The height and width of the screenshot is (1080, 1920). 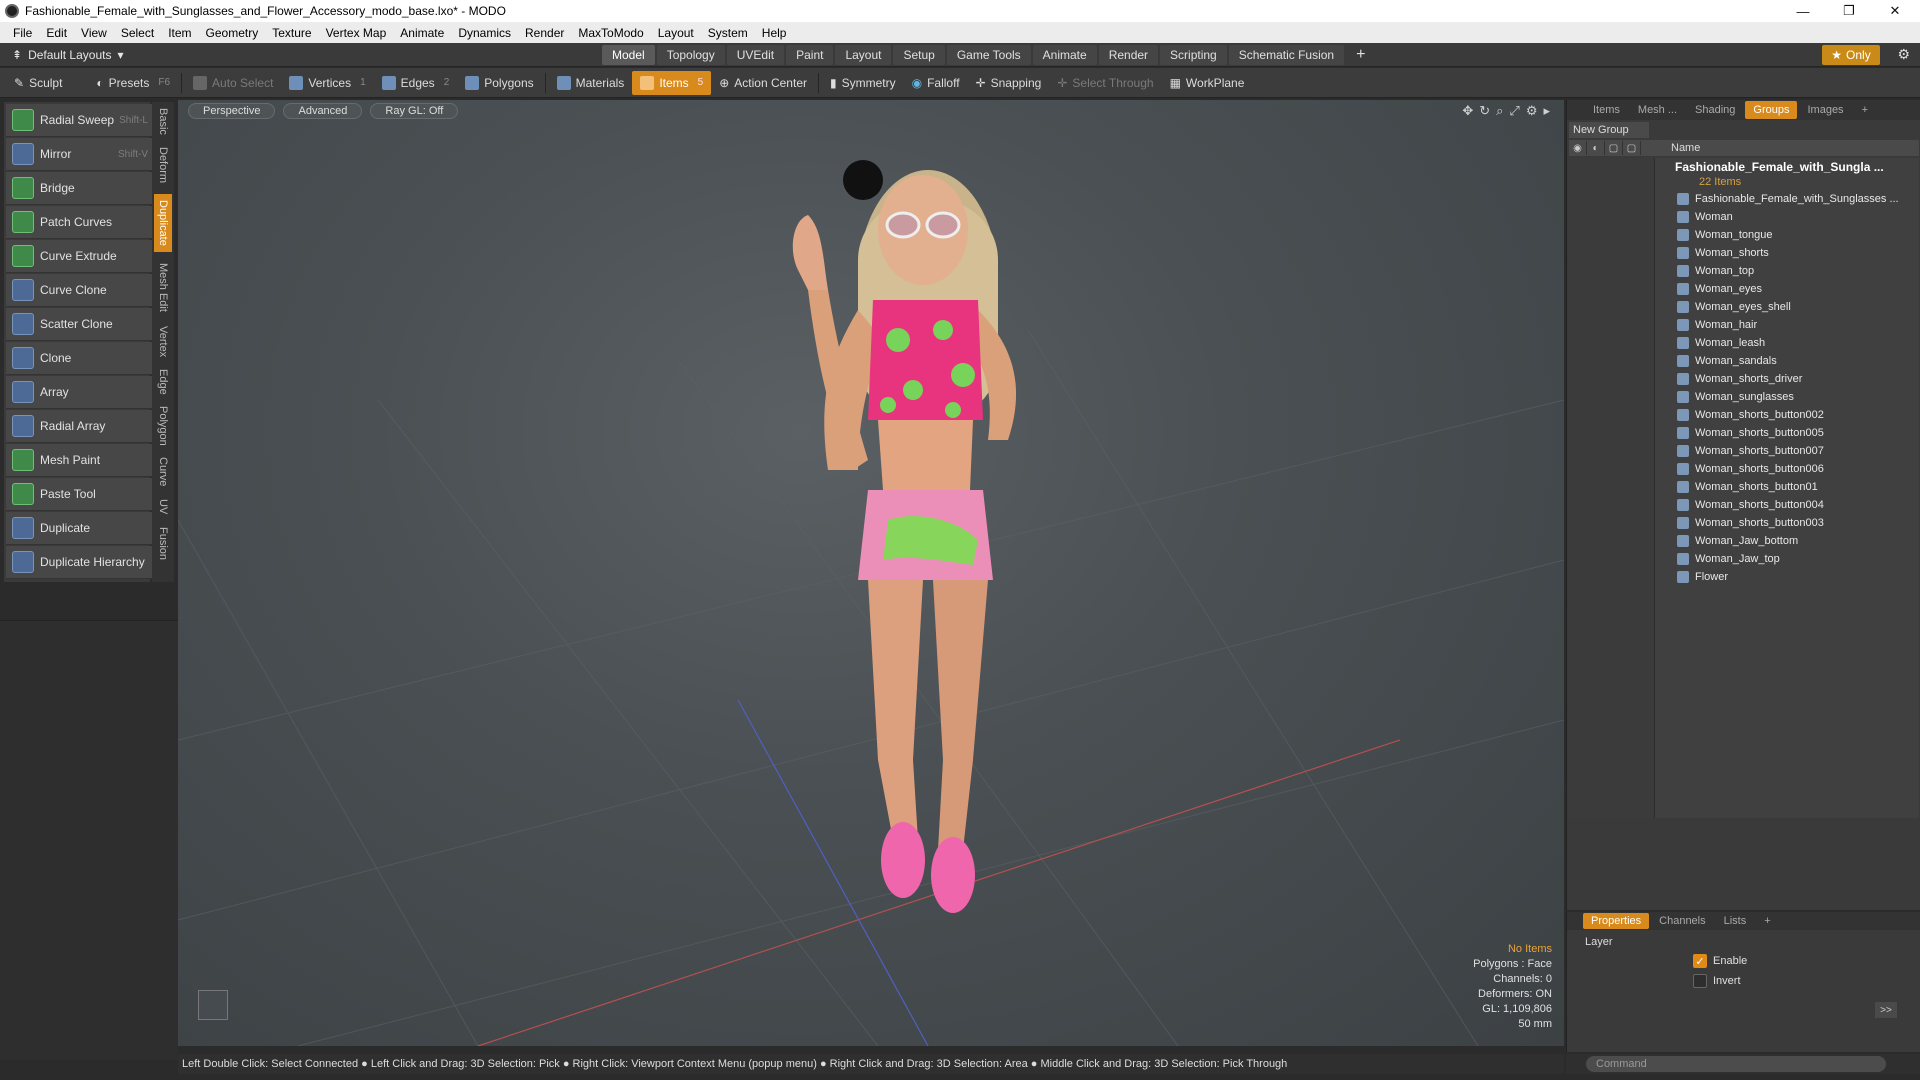 I want to click on snapping-button: ✛ Snapping, so click(x=1009, y=83).